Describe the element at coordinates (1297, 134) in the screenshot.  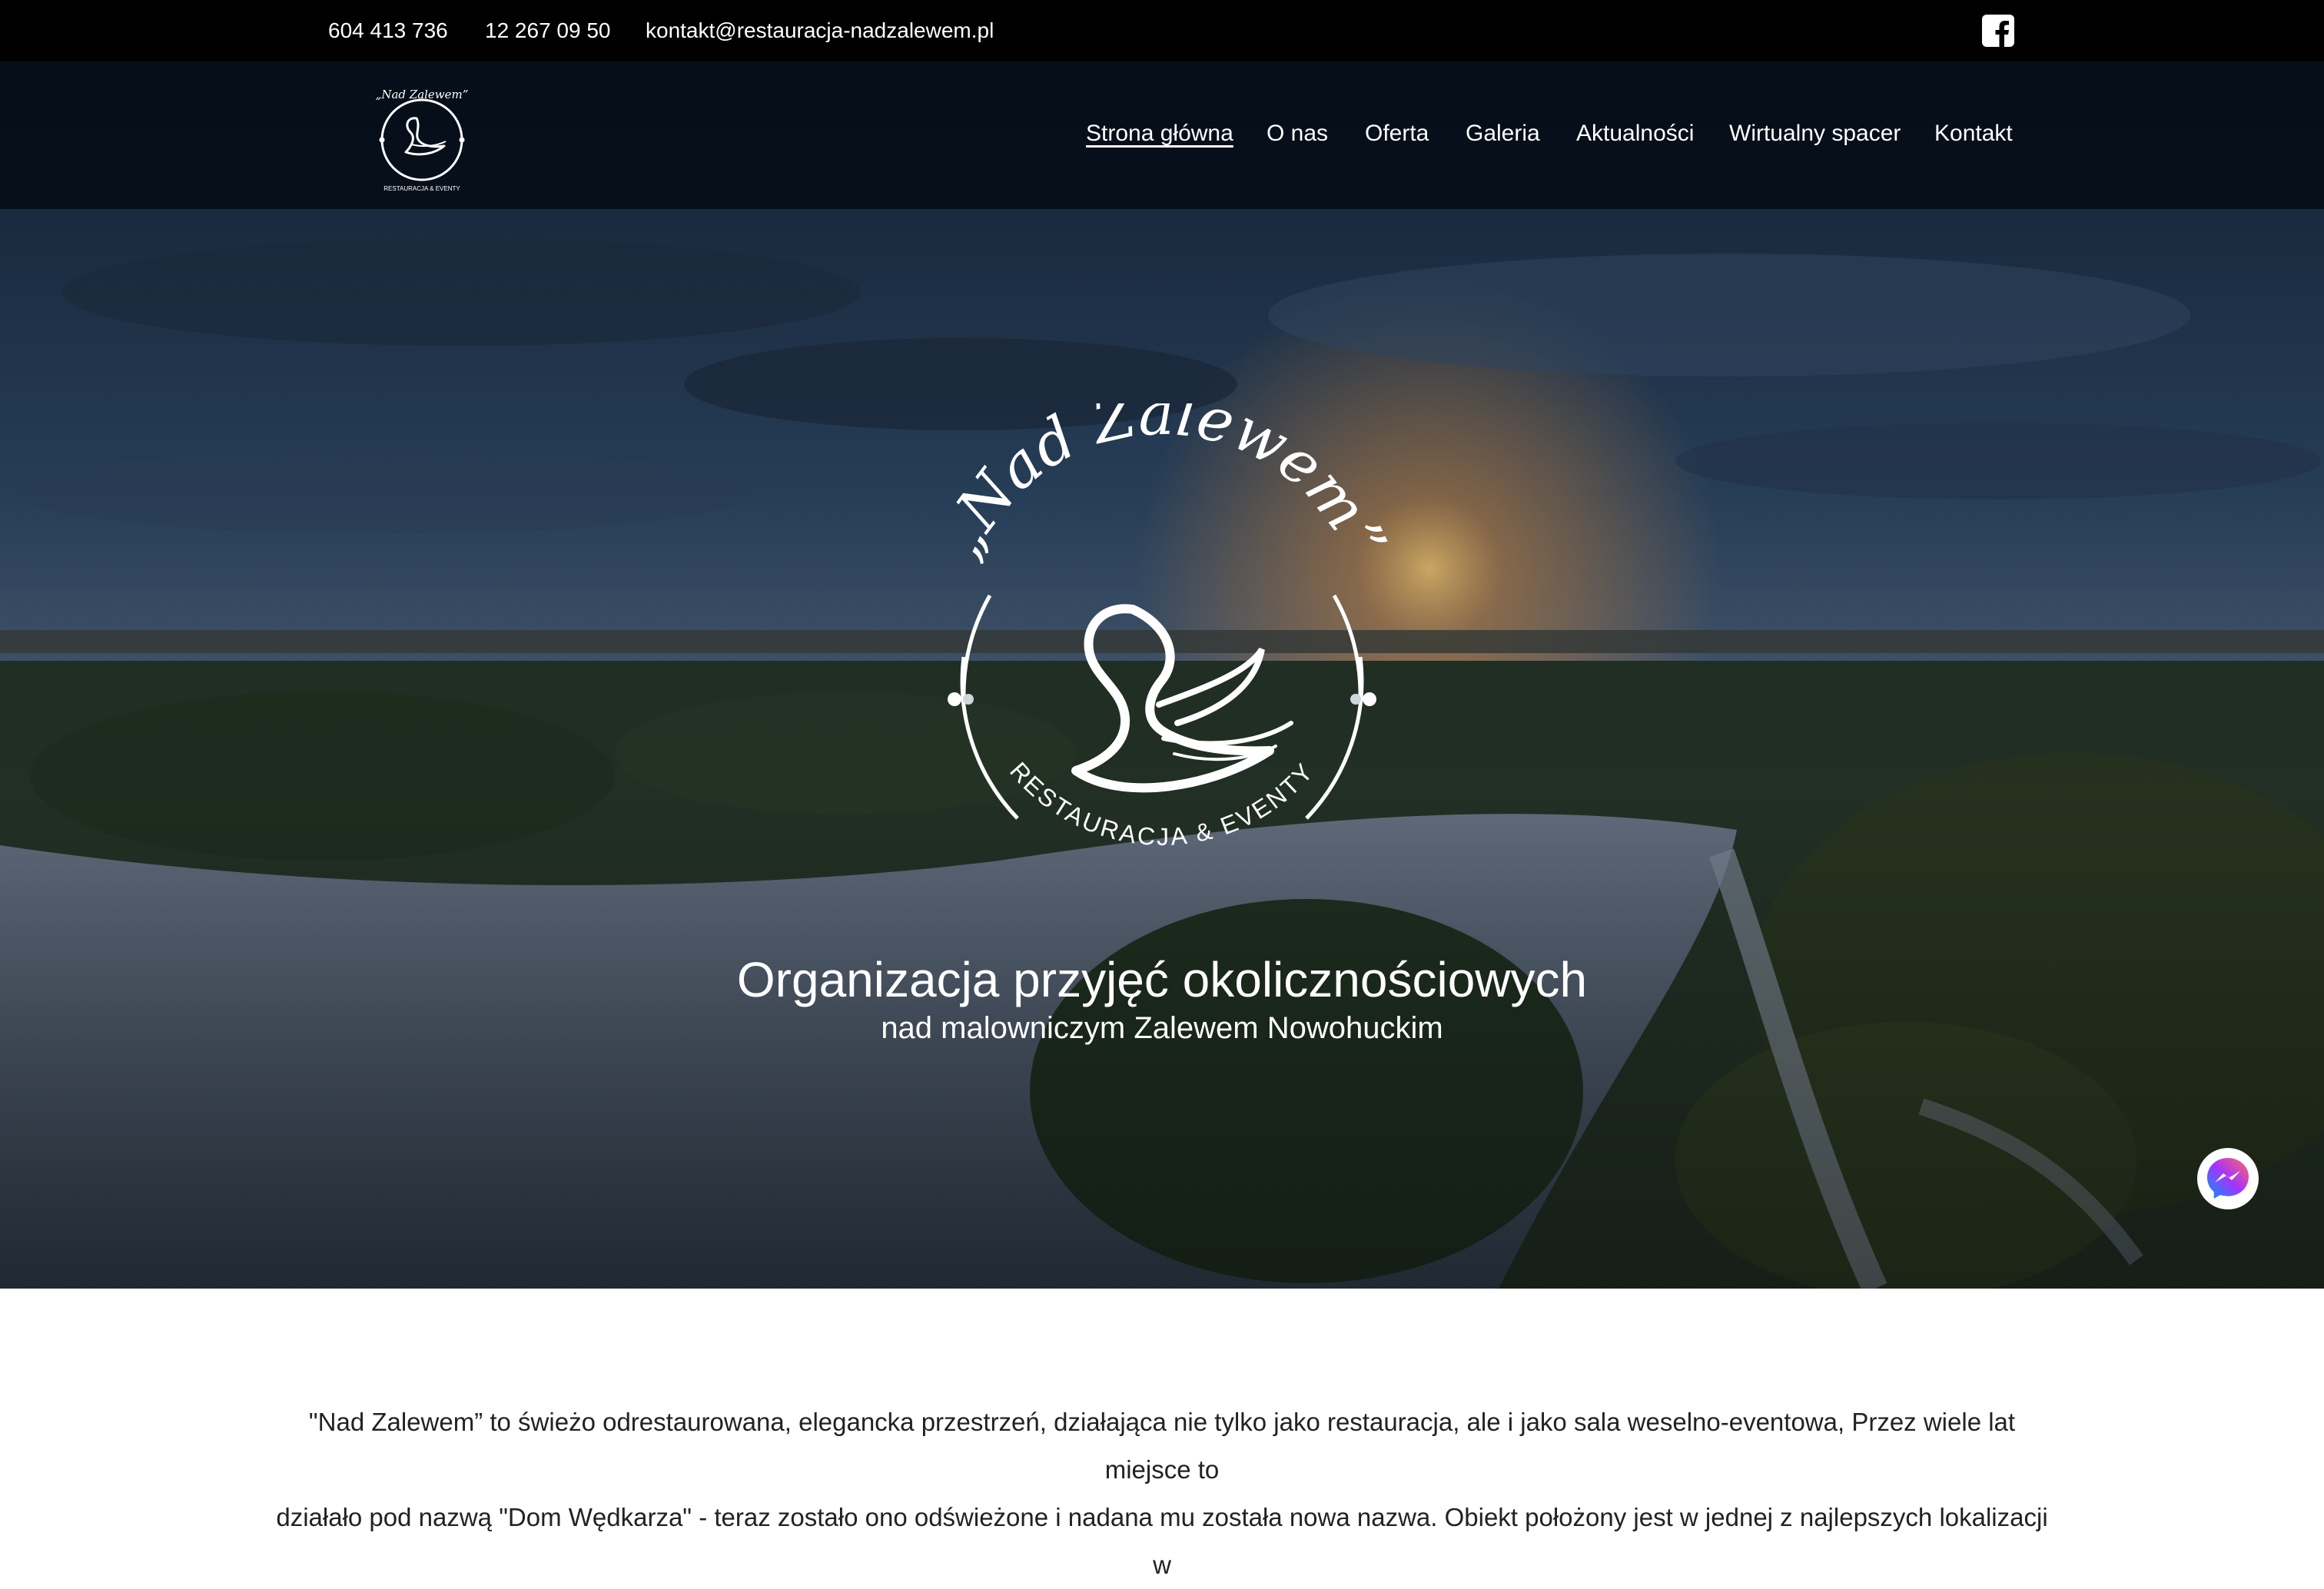
I see `nav-item-about: O nas` at that location.